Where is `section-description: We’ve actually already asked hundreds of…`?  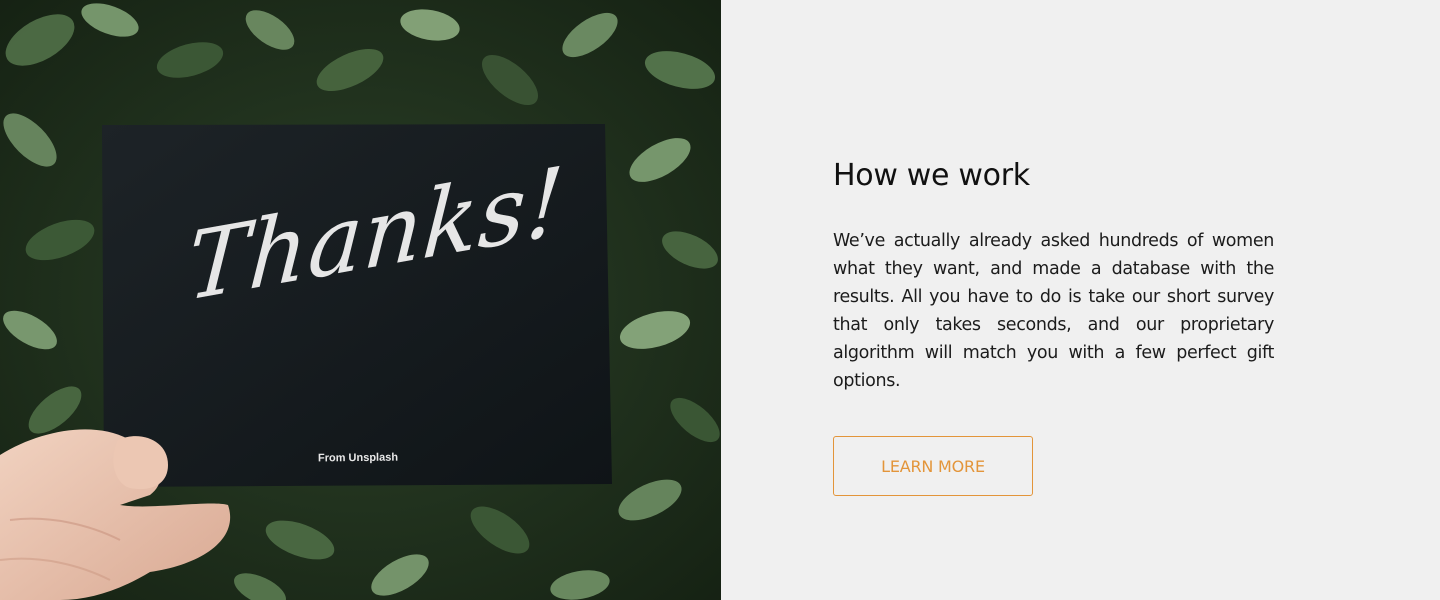 section-description: We’ve actually already asked hundreds of… is located at coordinates (1053, 311).